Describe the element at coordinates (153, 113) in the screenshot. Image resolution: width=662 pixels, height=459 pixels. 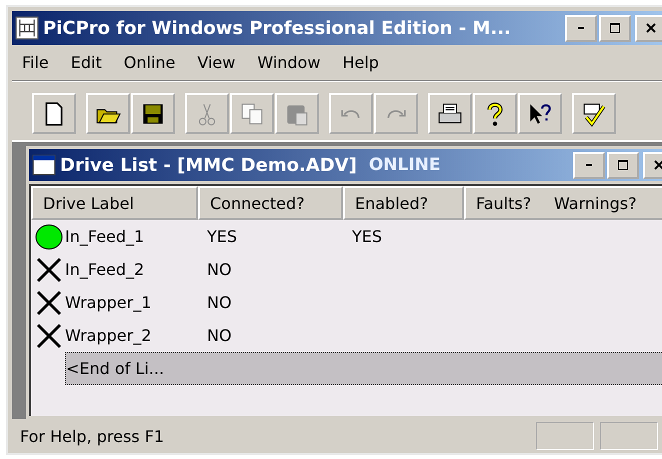
I see `save-button` at that location.